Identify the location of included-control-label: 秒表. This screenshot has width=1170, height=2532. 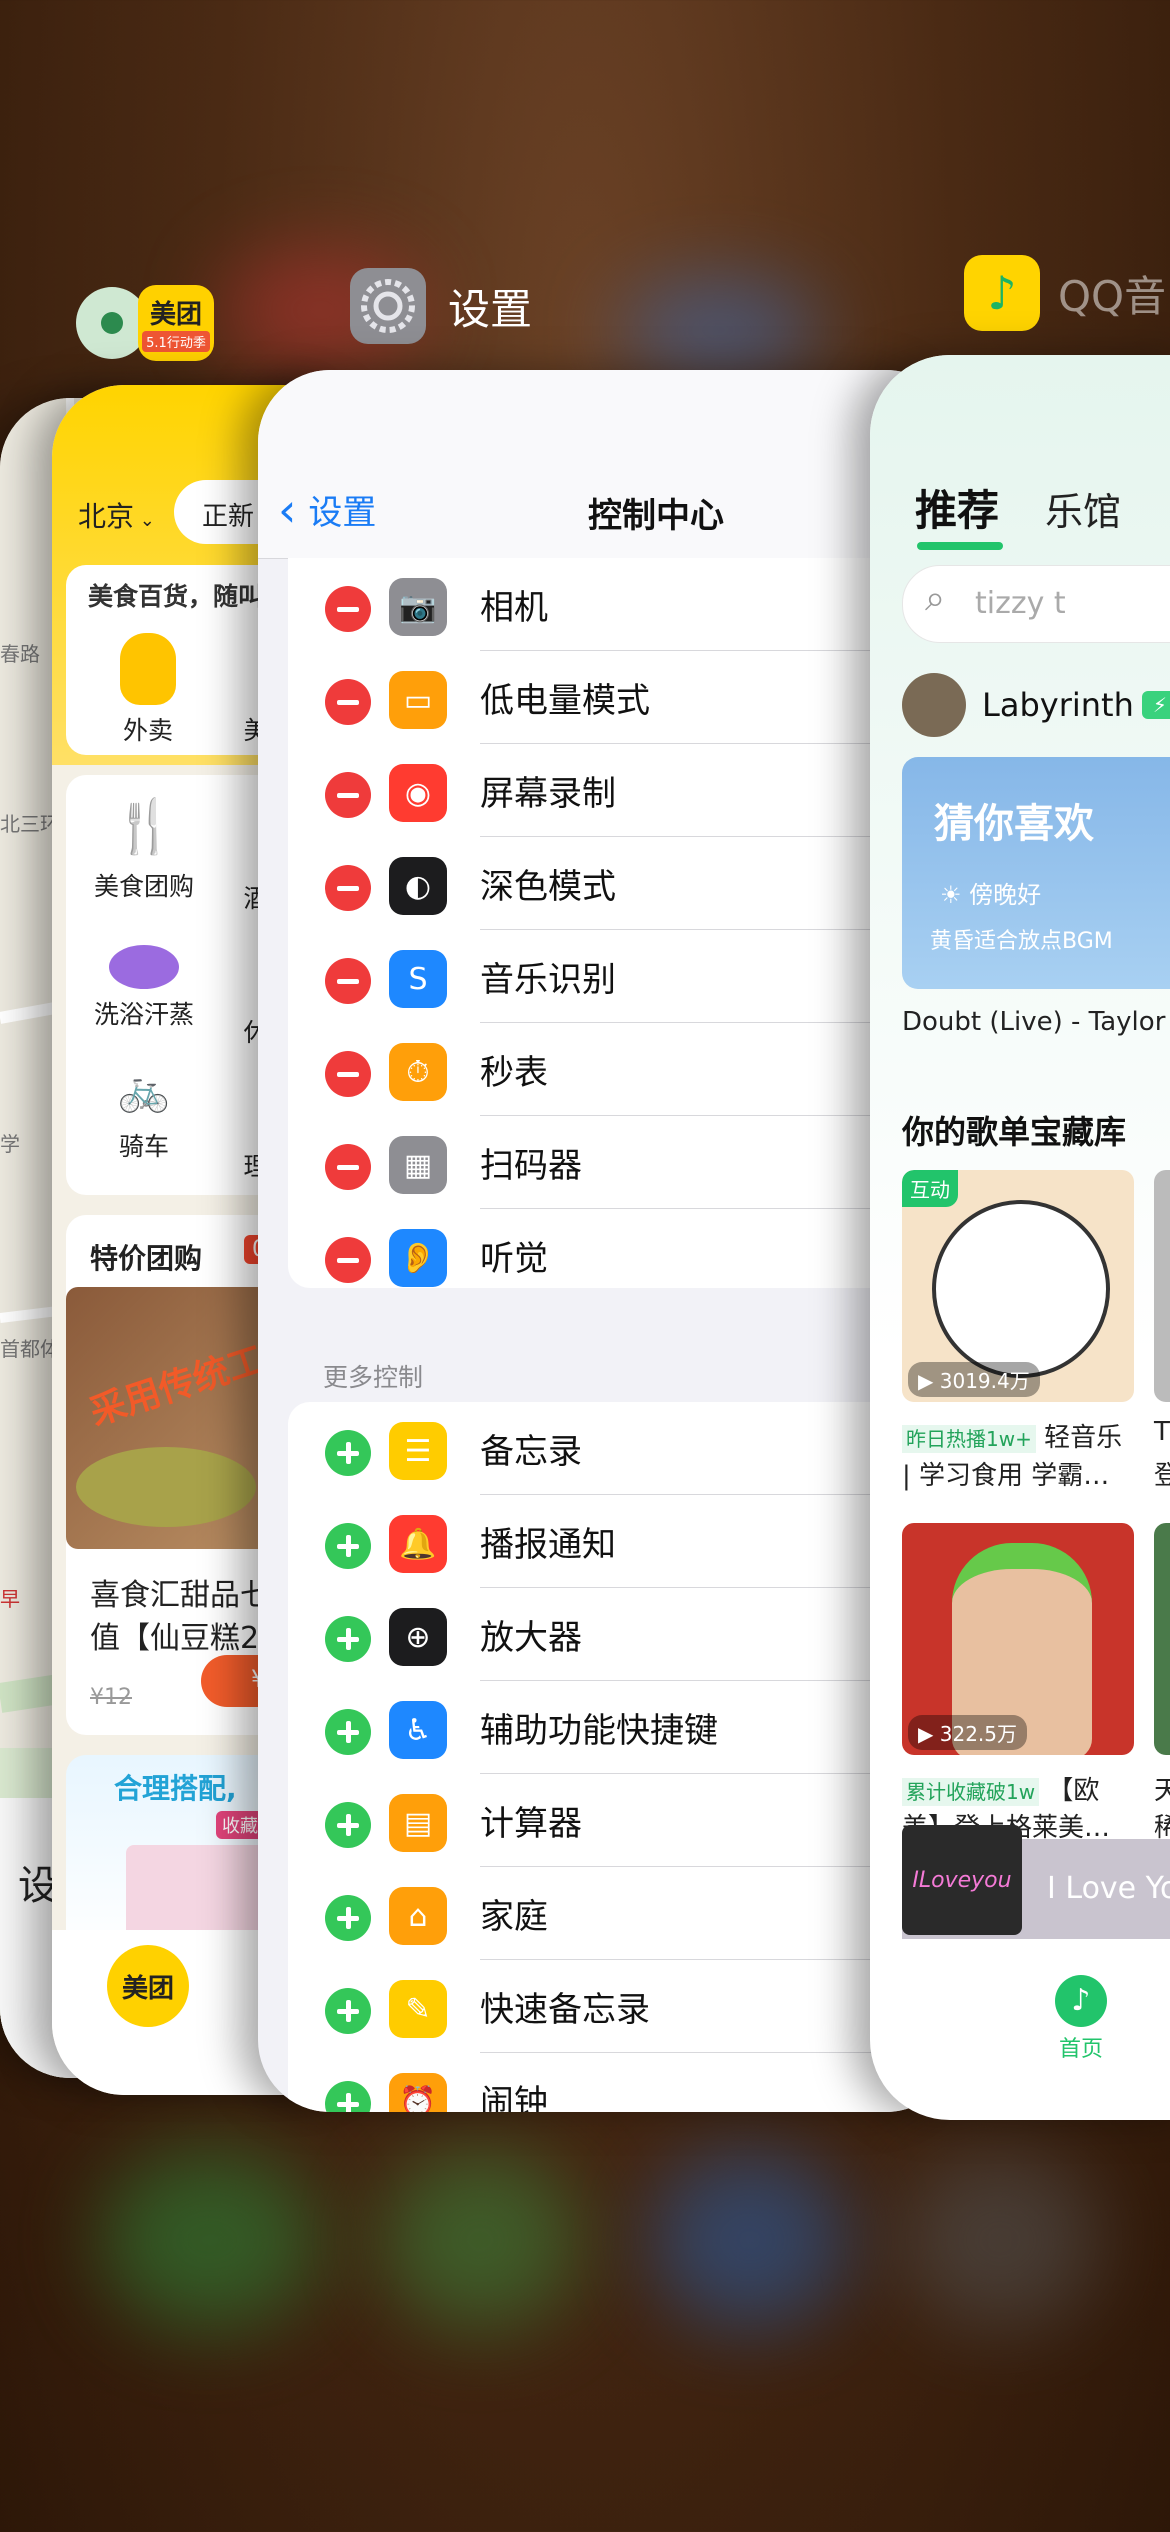
(514, 1073).